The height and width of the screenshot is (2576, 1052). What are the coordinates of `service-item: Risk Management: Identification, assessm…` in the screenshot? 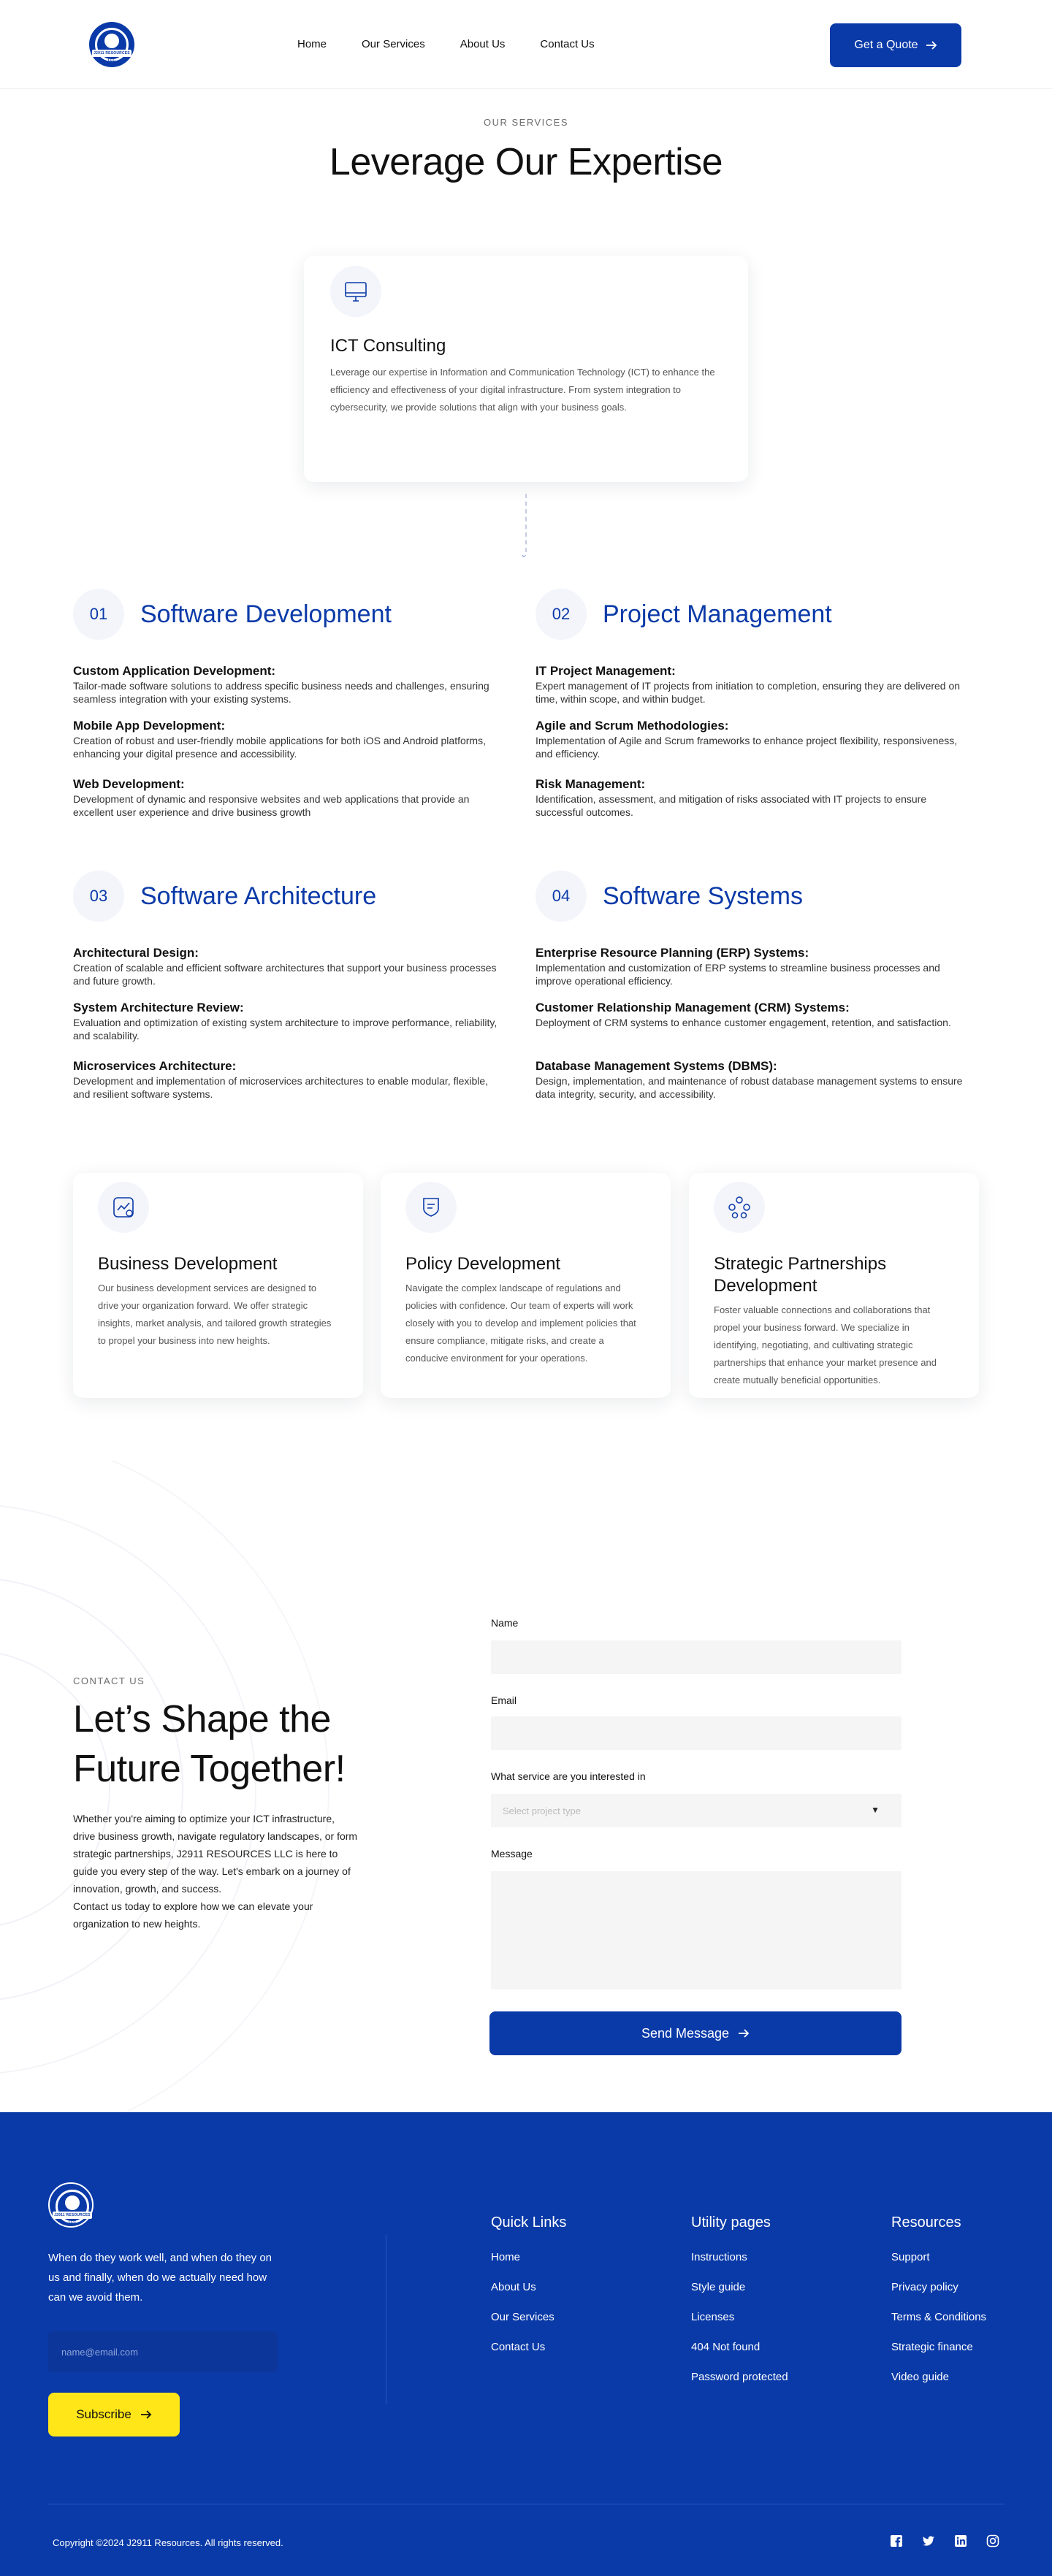 It's located at (751, 798).